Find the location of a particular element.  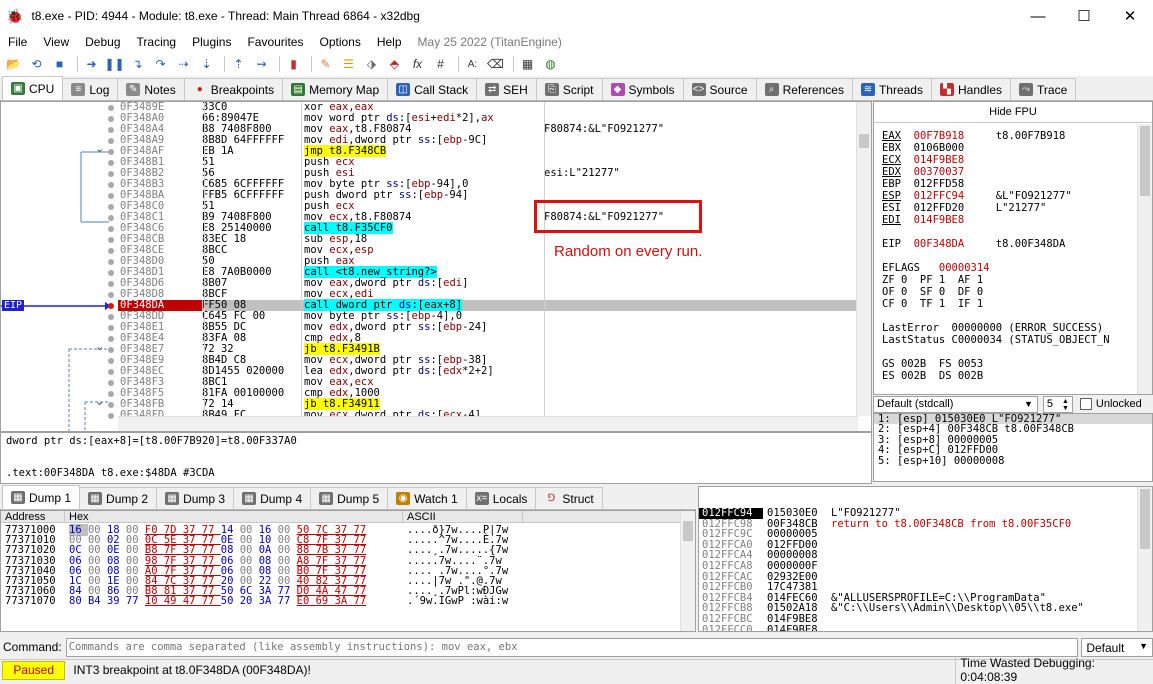

tab-memory-map: ▤ Memory Map is located at coordinates (335, 89).